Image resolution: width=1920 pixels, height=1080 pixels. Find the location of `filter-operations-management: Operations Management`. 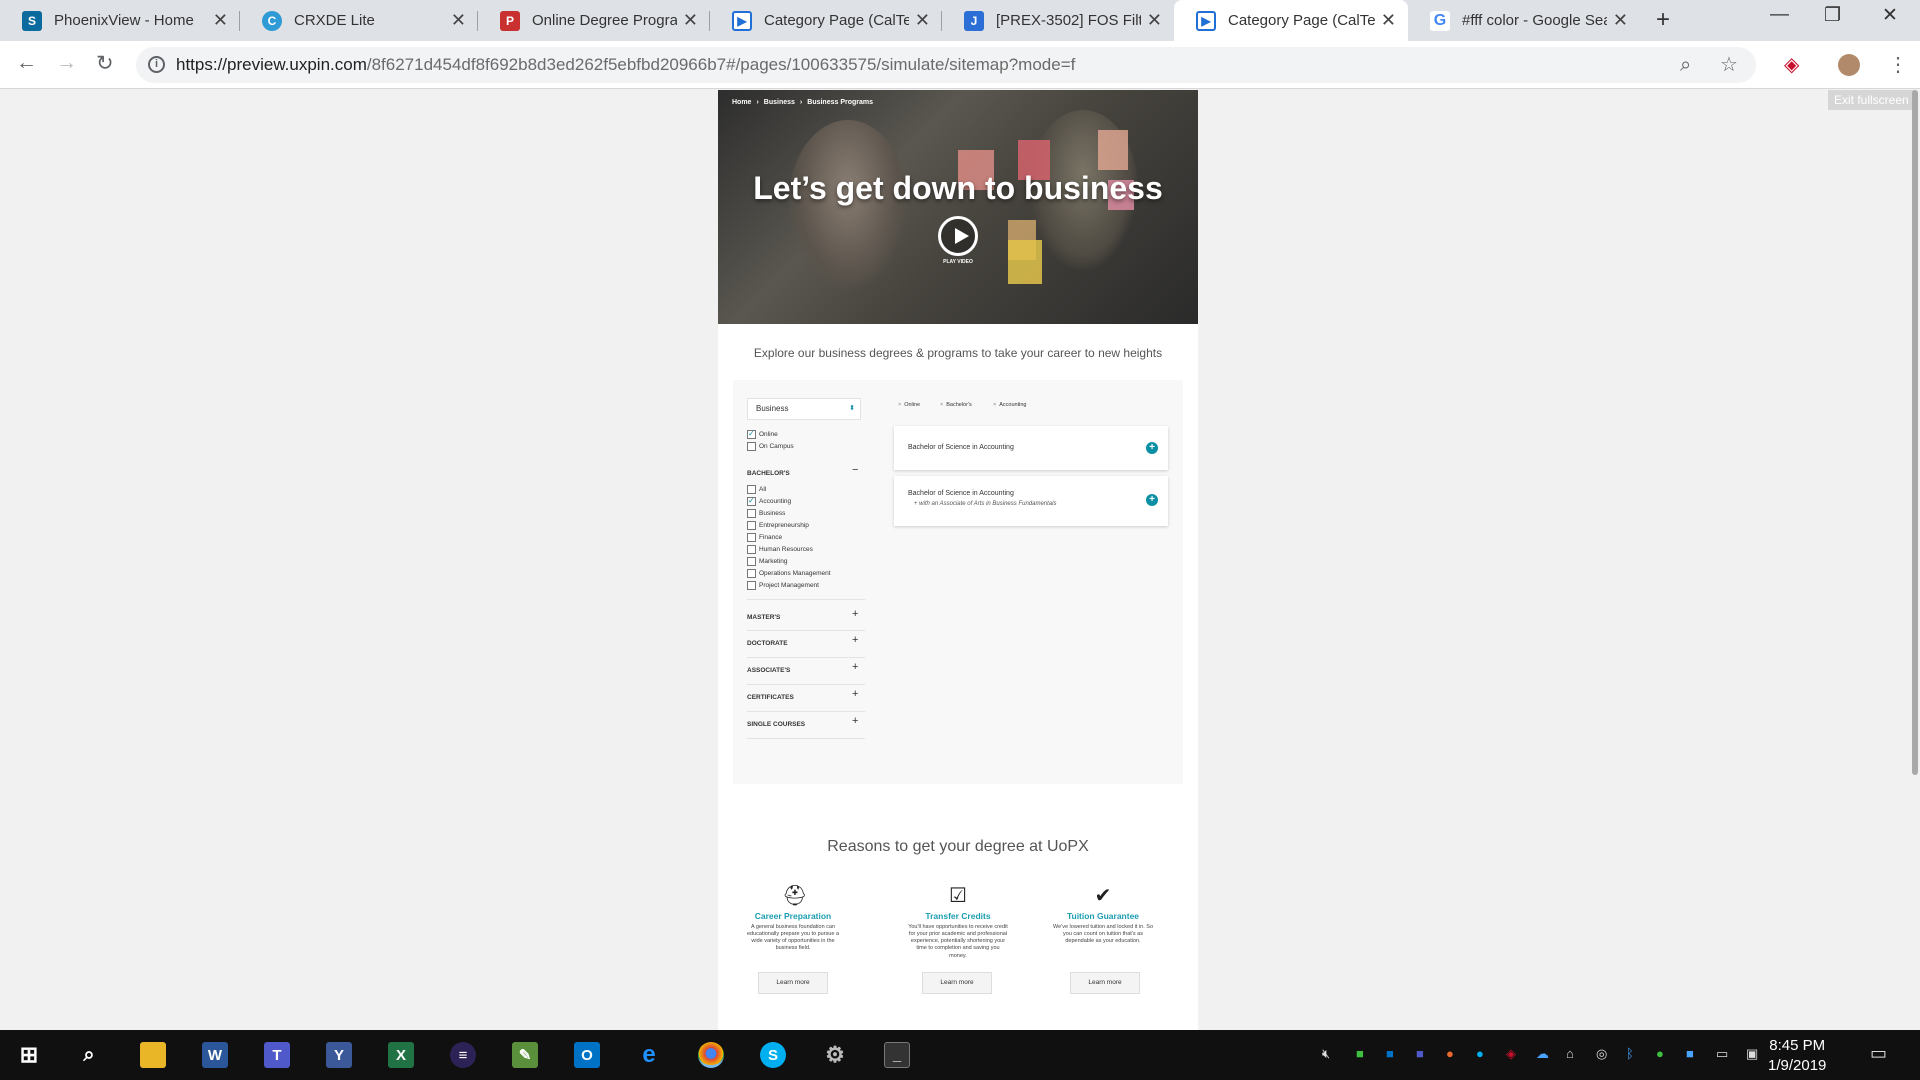

filter-operations-management: Operations Management is located at coordinates (789, 573).